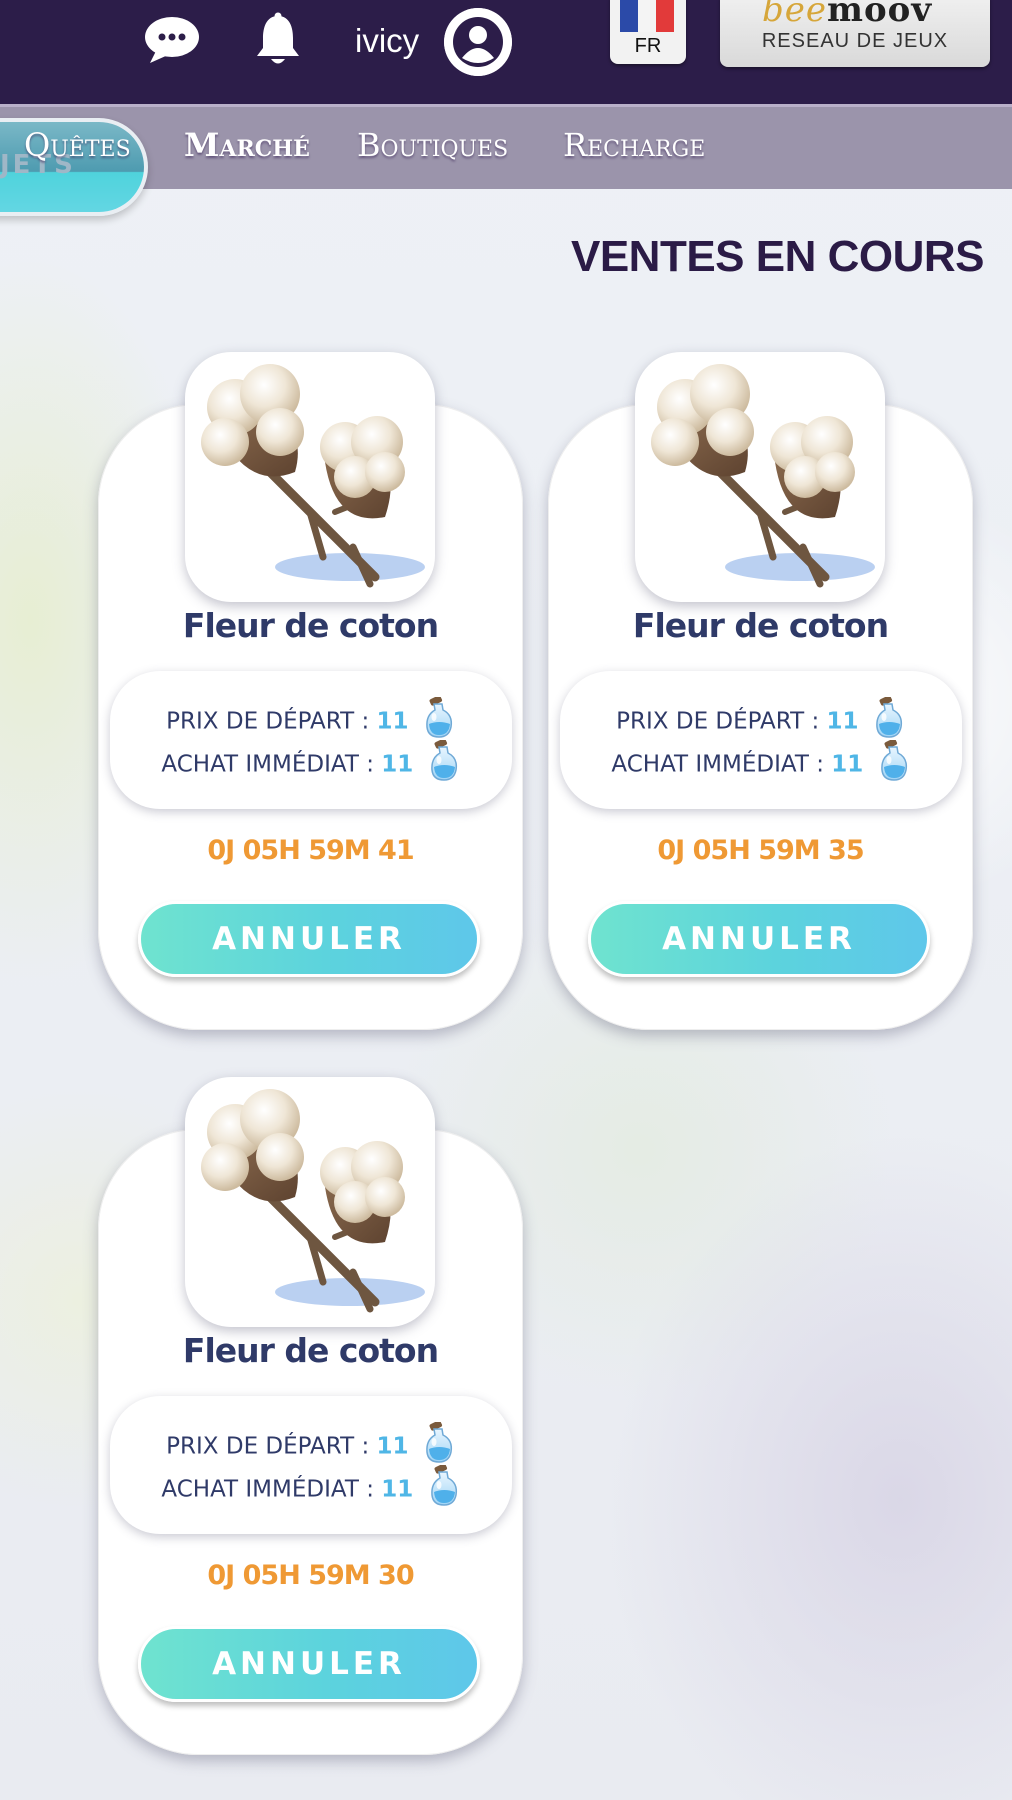 The image size is (1012, 1800). I want to click on brand-tagline: RESEAU DE JEUX, so click(855, 41).